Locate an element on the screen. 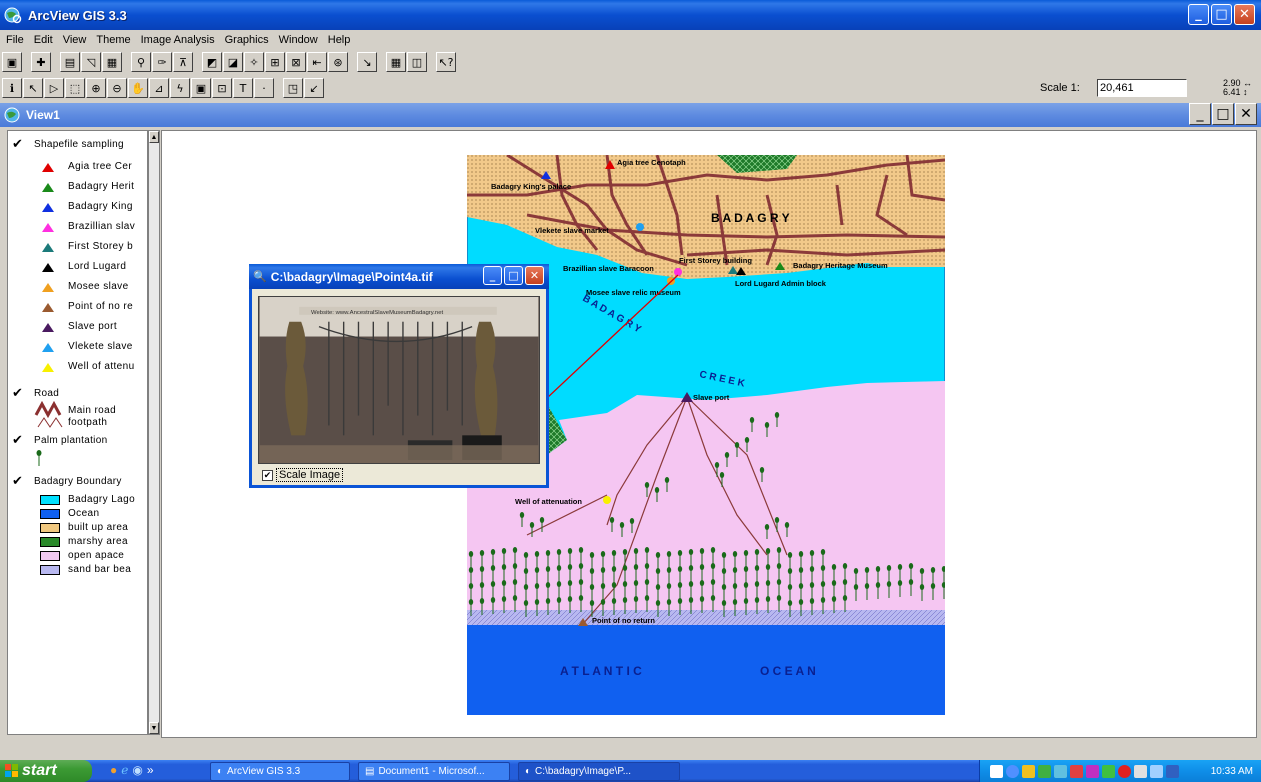 The width and height of the screenshot is (1261, 782). zoom-previous-icon: ⇤ is located at coordinates (317, 62).